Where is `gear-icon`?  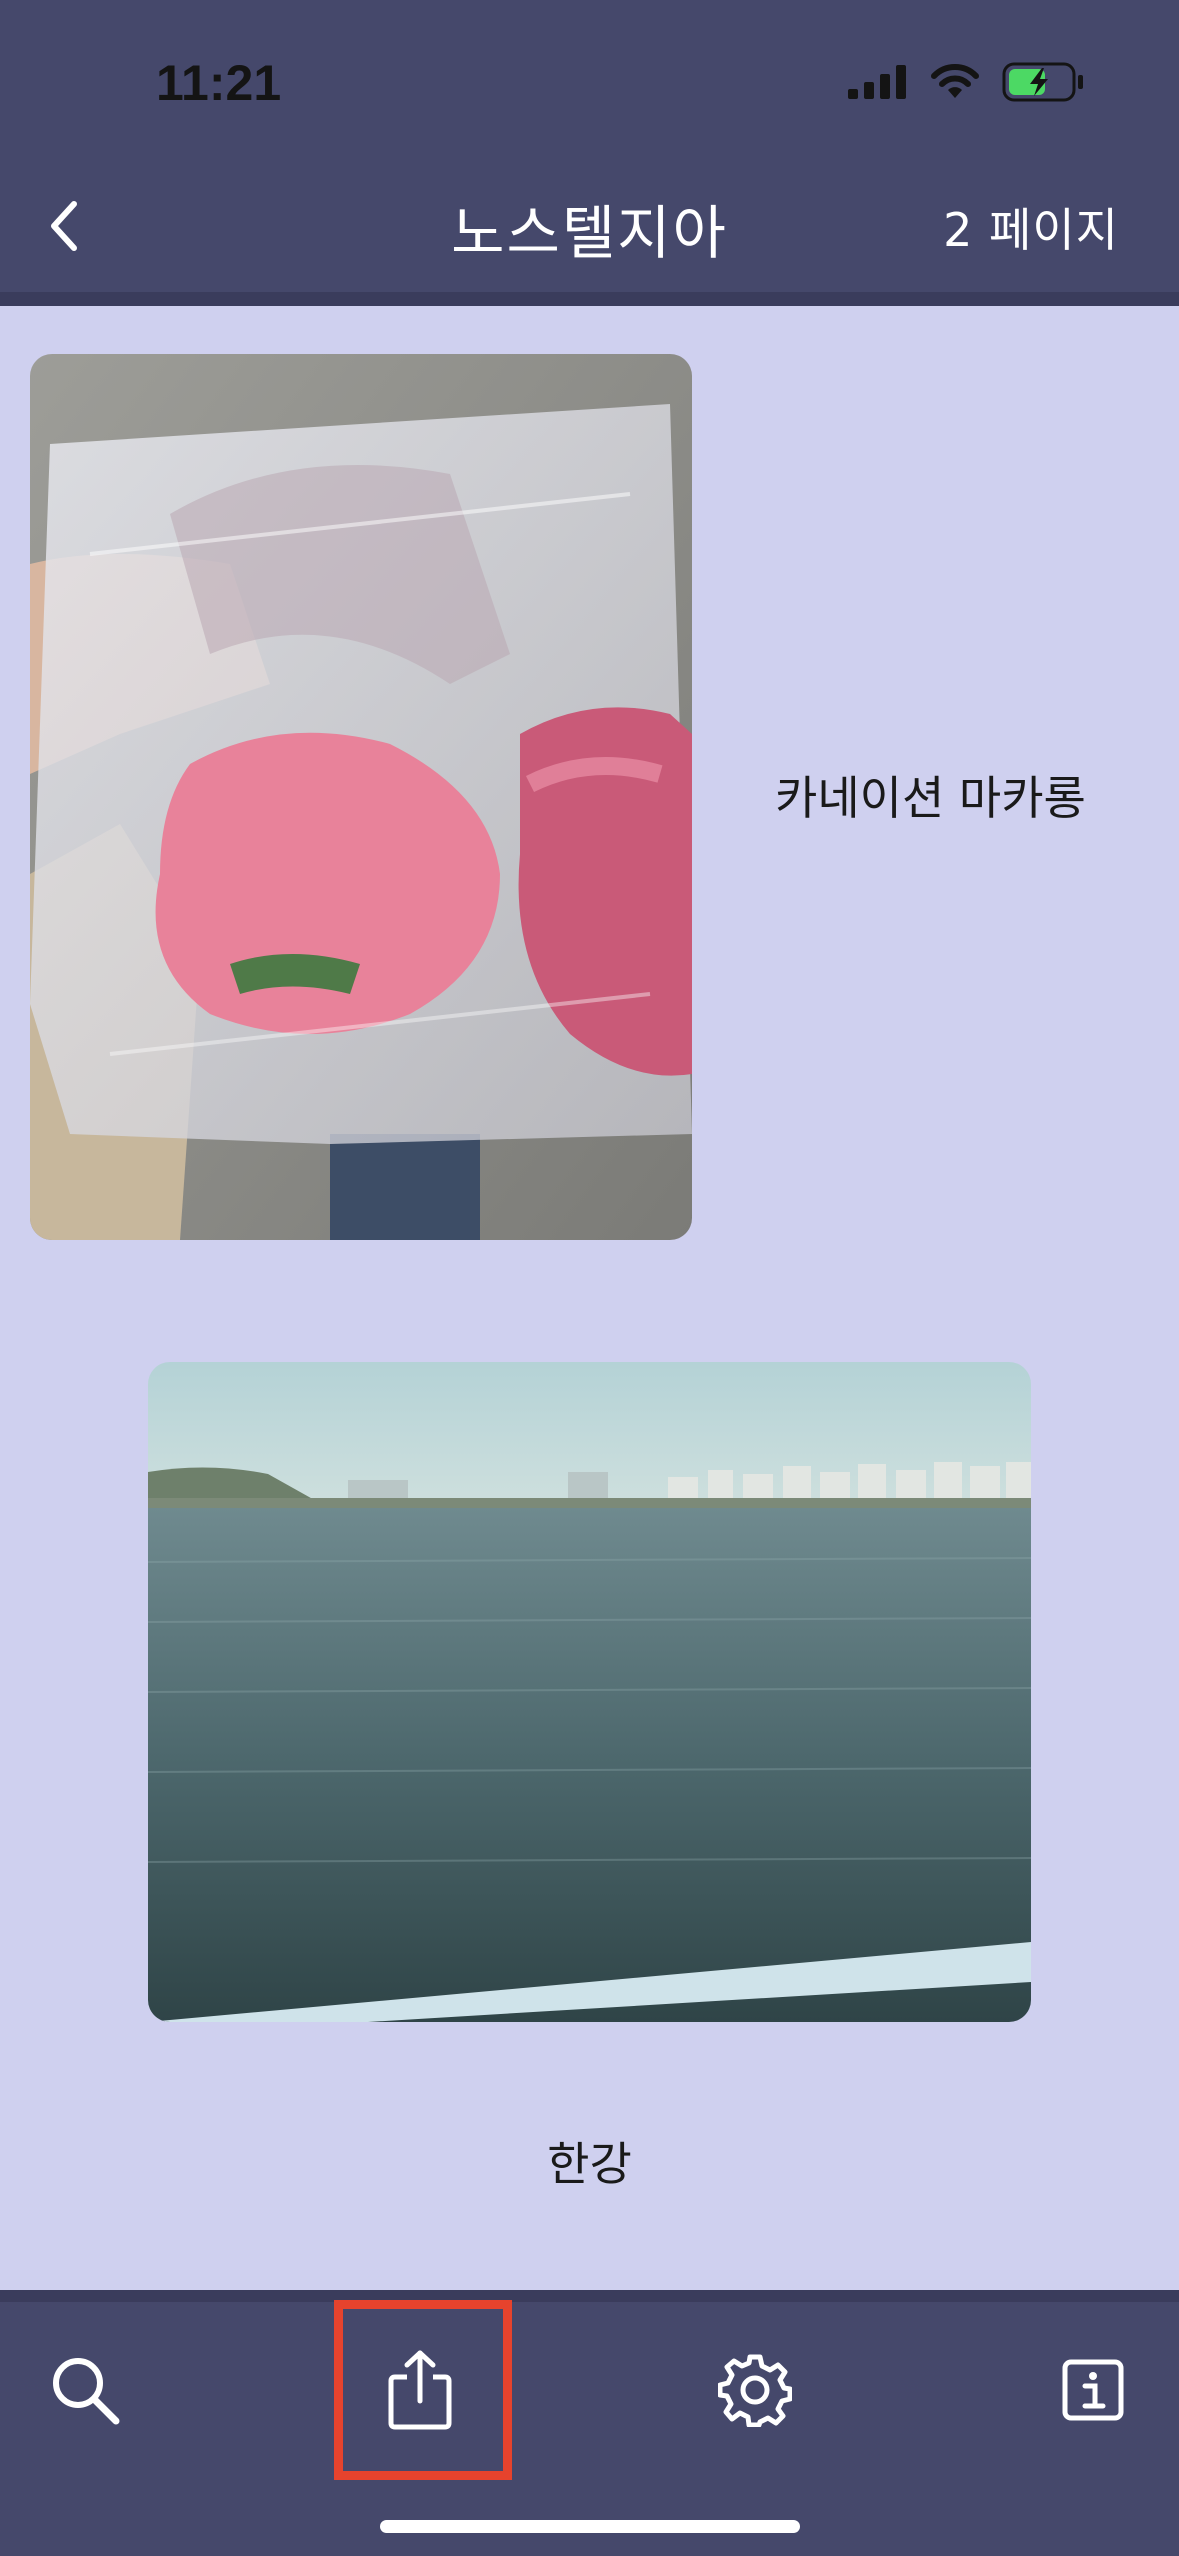 gear-icon is located at coordinates (755, 2390).